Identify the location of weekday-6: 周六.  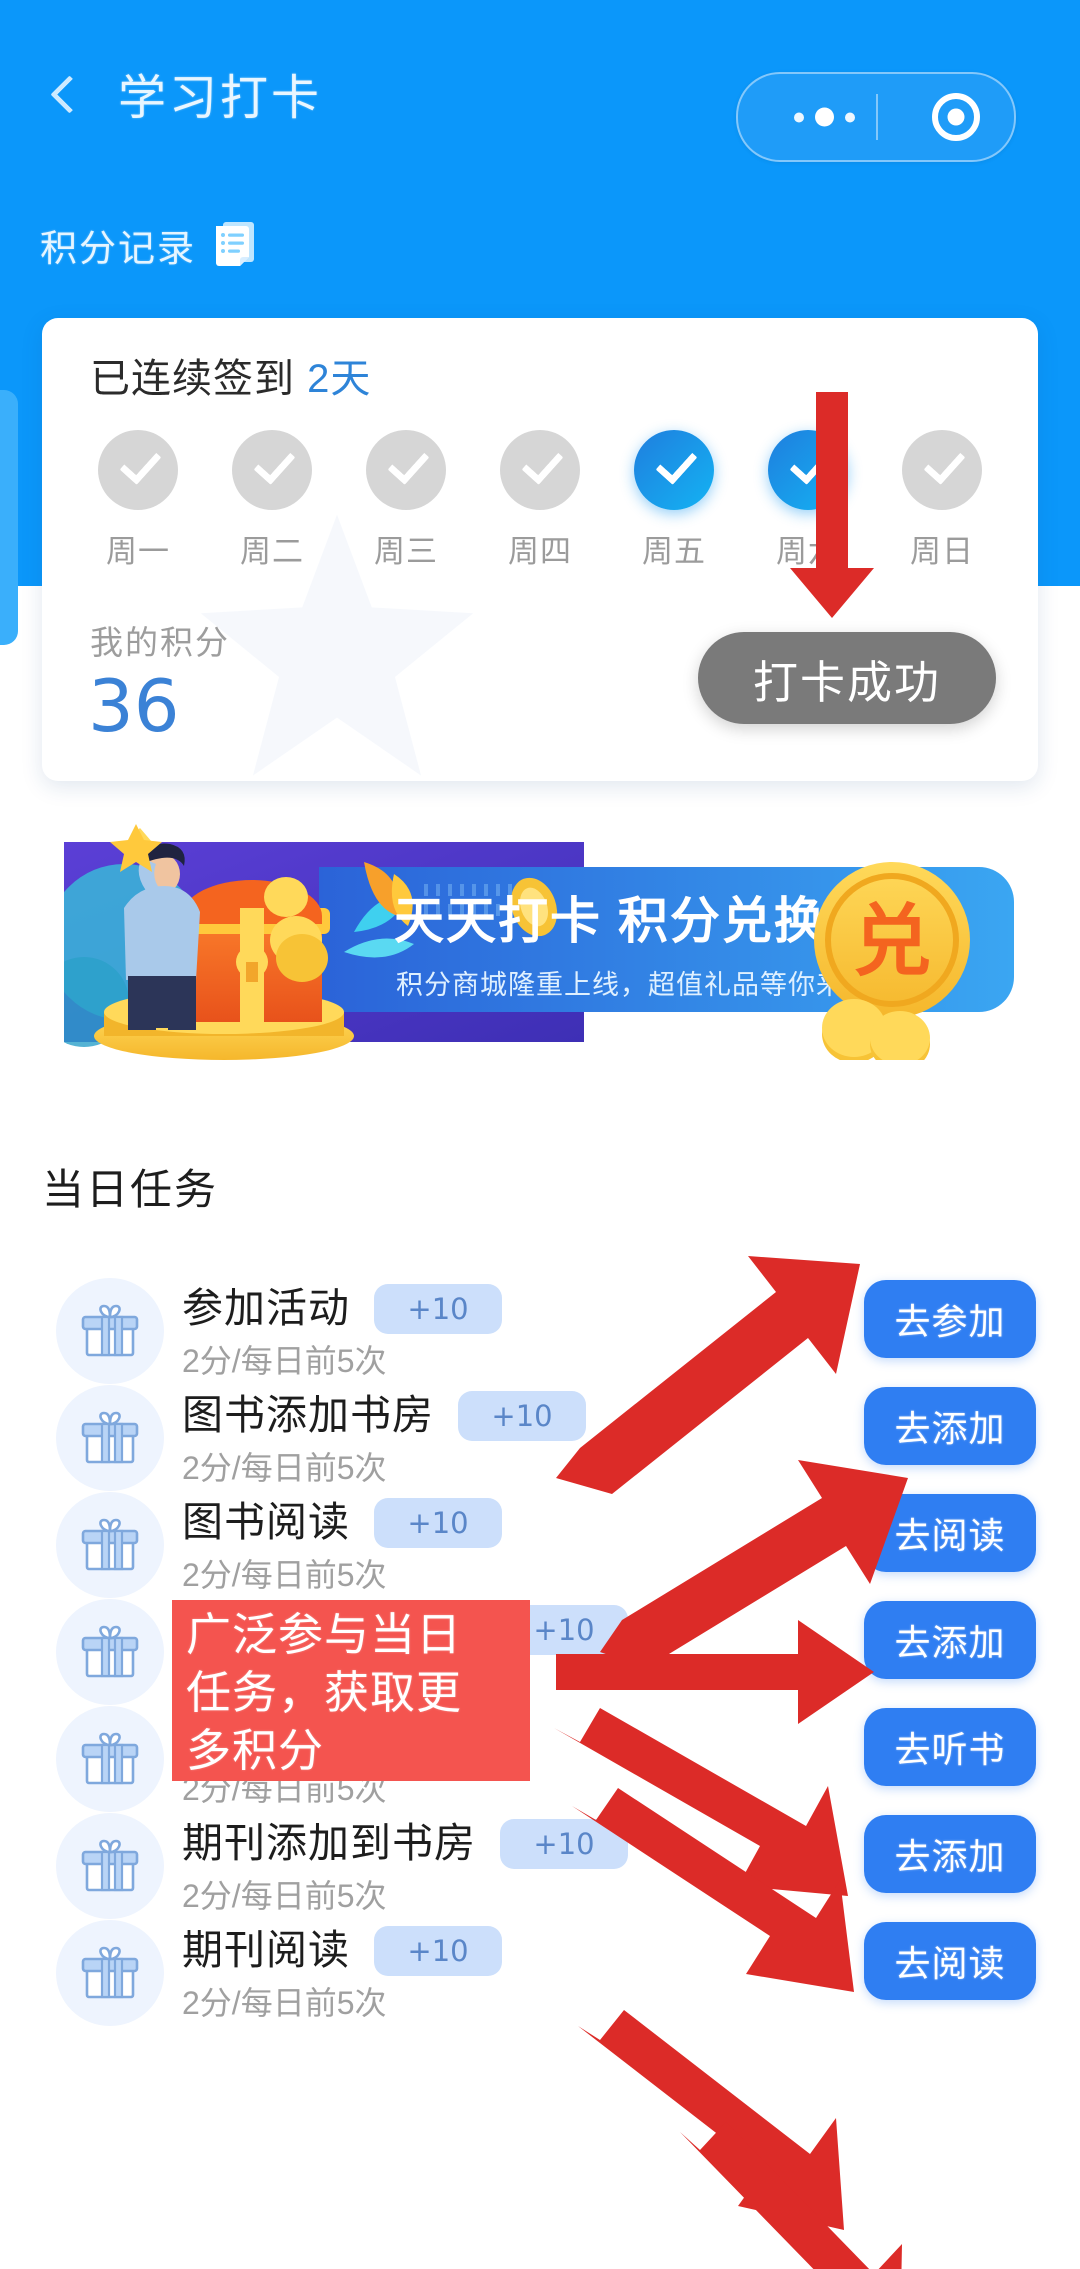
(808, 500).